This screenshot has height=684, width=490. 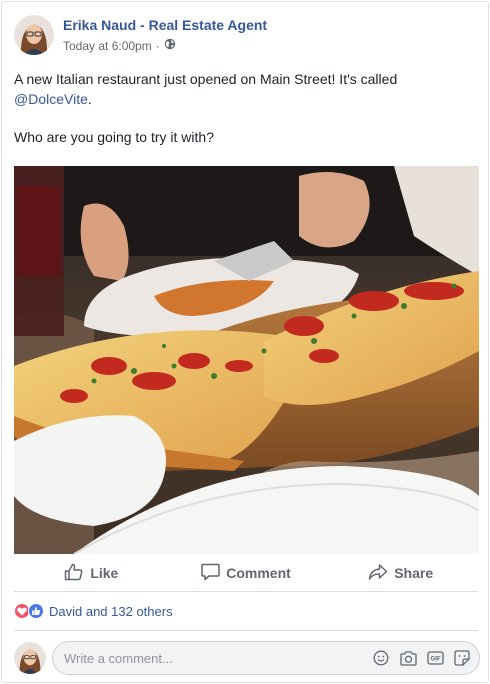 I want to click on comment-input-box: GIF, so click(x=266, y=658).